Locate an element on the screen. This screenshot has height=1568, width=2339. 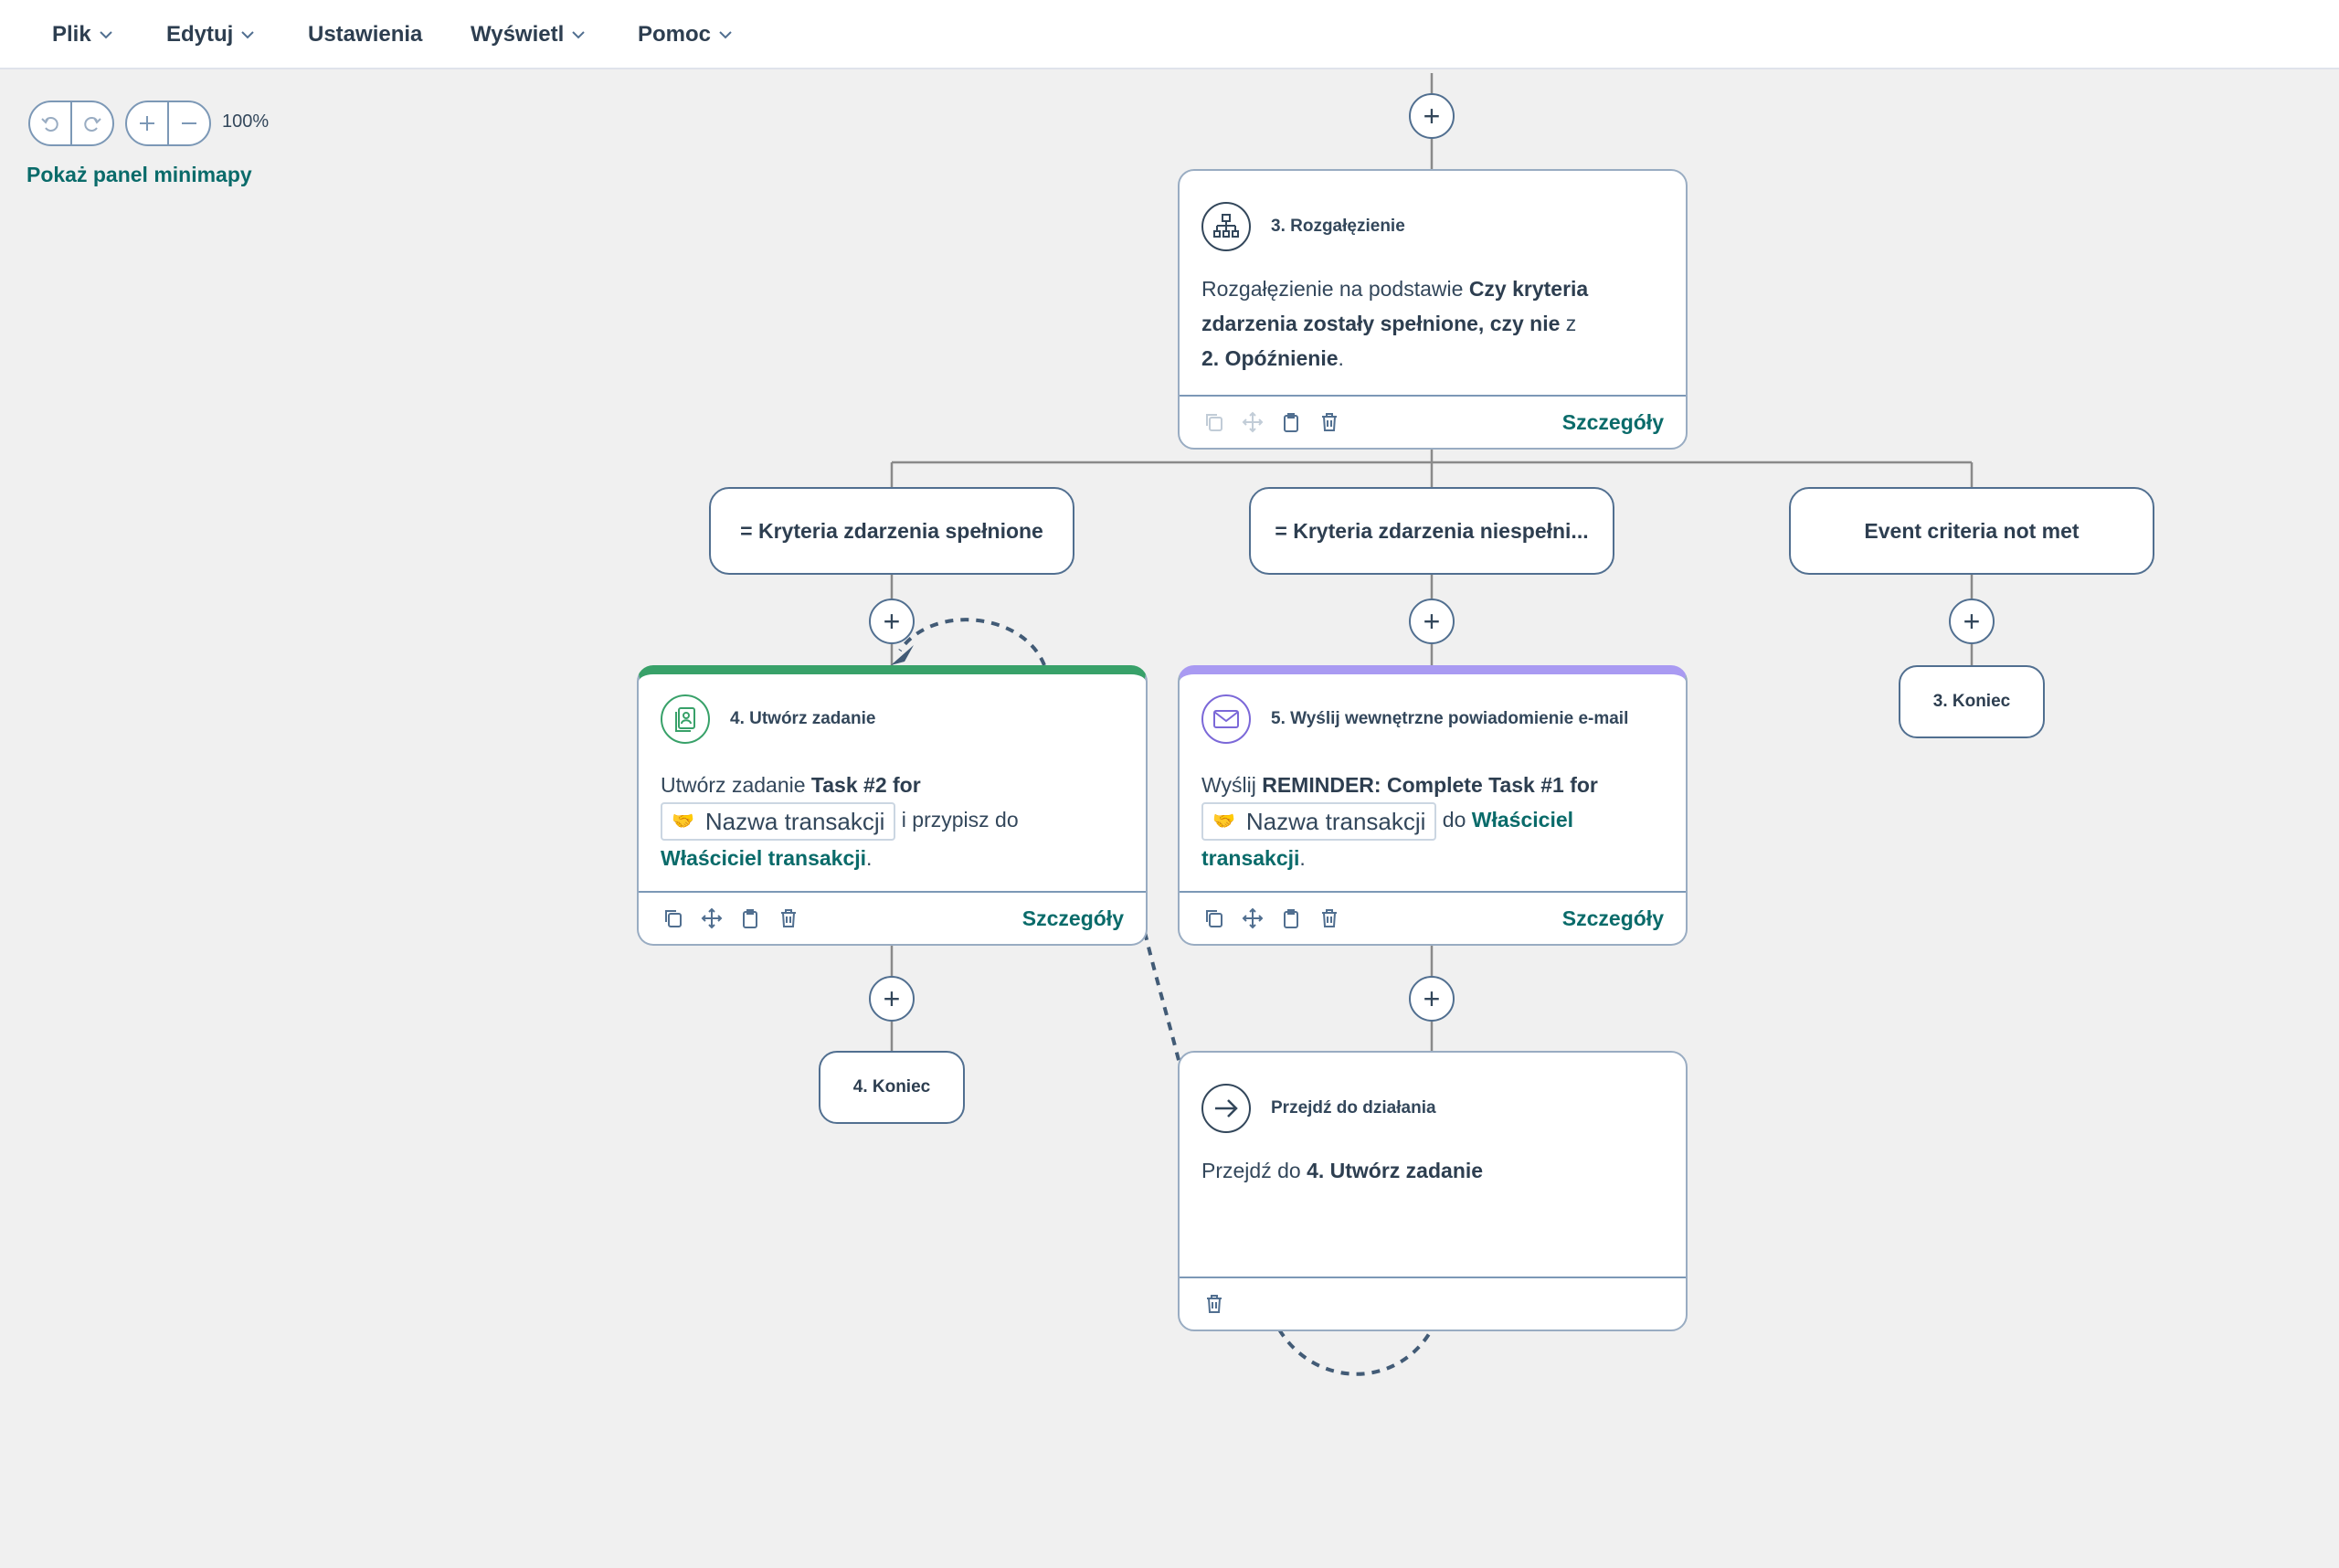
card-header: Przejdź do działania is located at coordinates (1319, 1108).